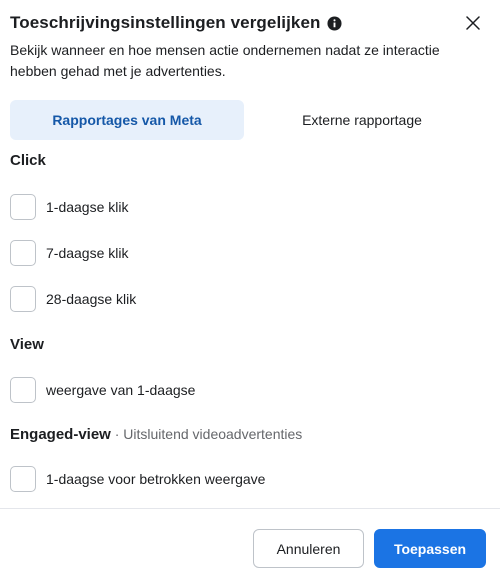  Describe the element at coordinates (334, 23) in the screenshot. I see `info-circle-icon` at that location.